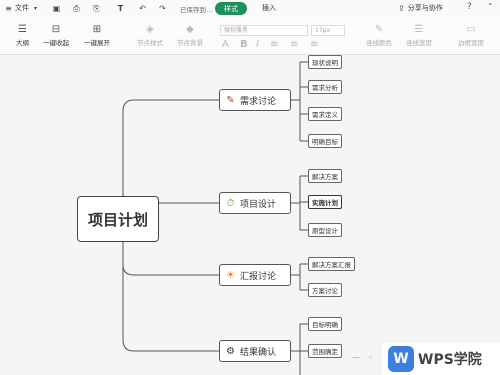 The height and width of the screenshot is (375, 500). Describe the element at coordinates (257, 44) in the screenshot. I see `italic-icon: I` at that location.